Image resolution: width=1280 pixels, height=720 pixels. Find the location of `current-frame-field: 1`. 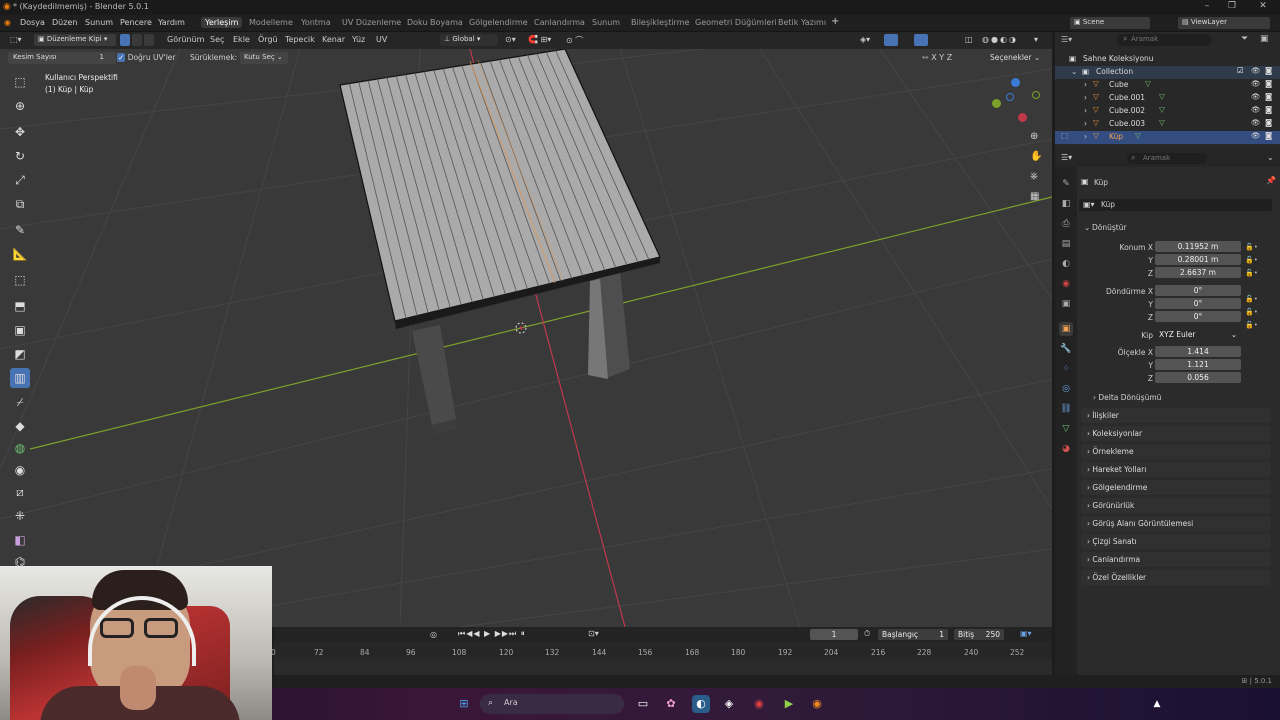

current-frame-field: 1 is located at coordinates (834, 634).